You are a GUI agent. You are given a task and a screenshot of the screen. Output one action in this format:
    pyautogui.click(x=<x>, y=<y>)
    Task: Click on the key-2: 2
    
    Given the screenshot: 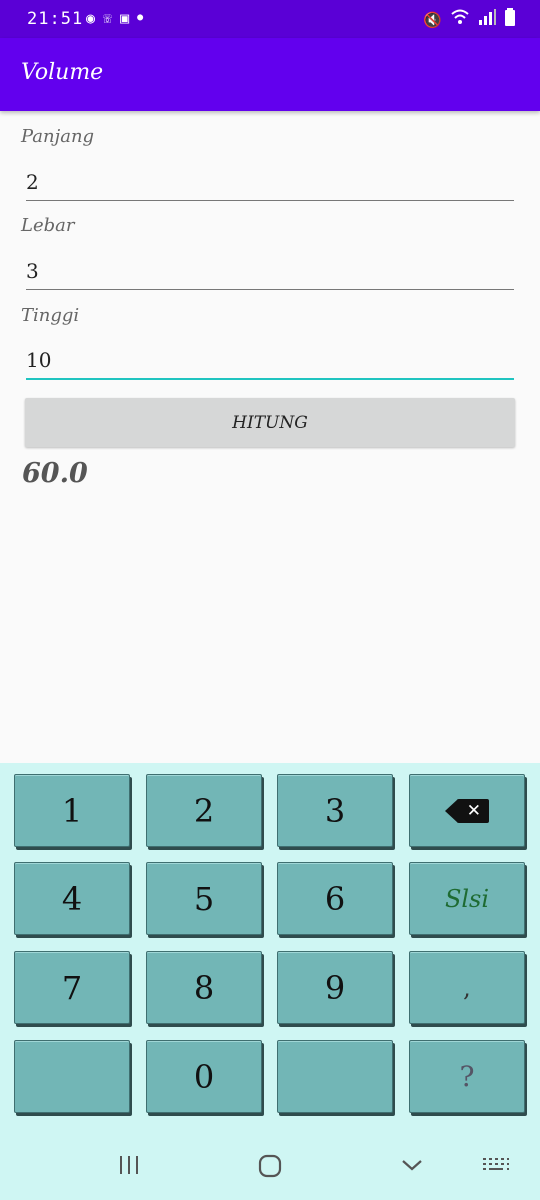 What is the action you would take?
    pyautogui.click(x=204, y=810)
    